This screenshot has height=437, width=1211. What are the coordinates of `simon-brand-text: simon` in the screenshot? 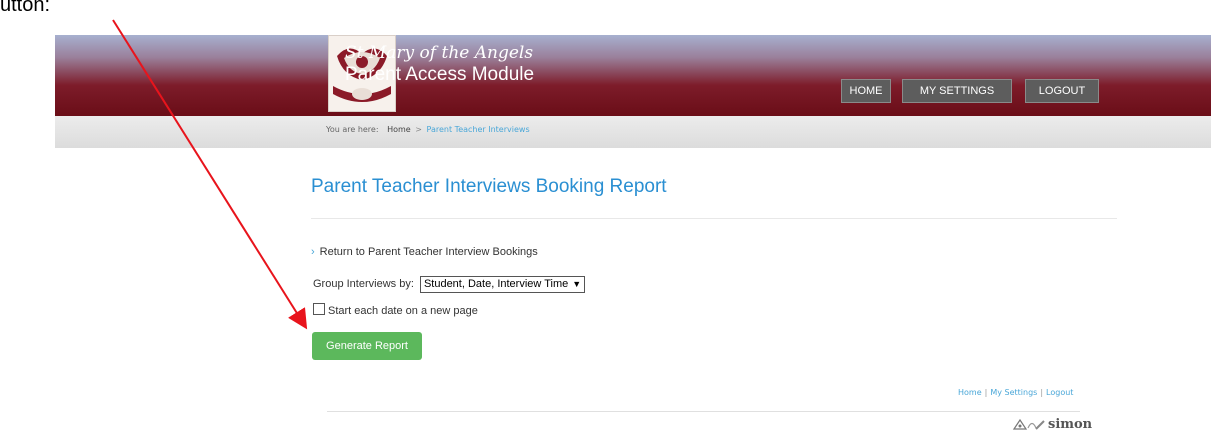 It's located at (1070, 424).